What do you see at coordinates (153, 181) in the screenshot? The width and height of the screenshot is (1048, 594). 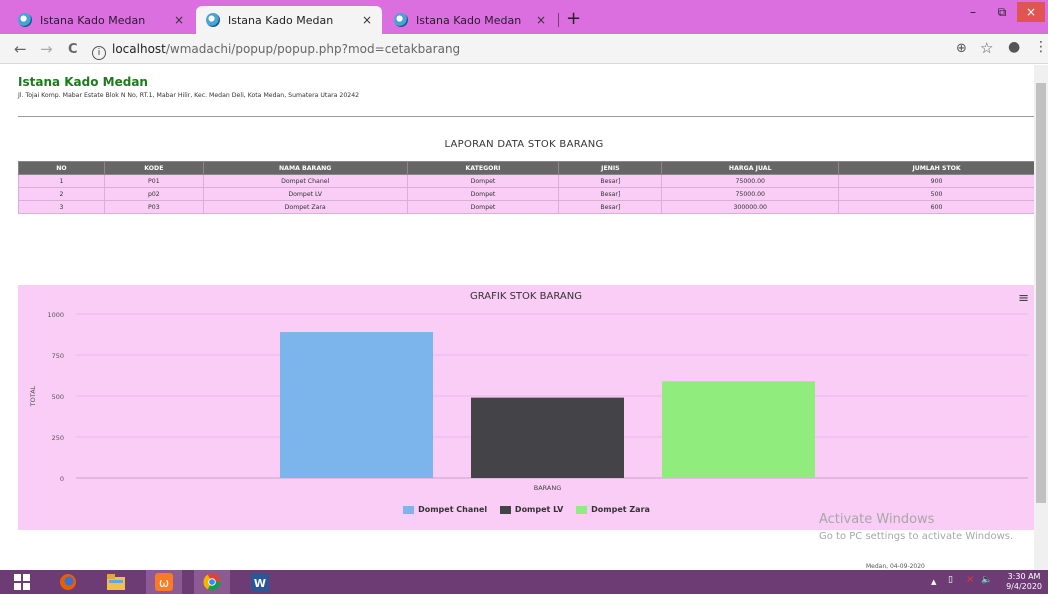 I see `table-cell: P01` at bounding box center [153, 181].